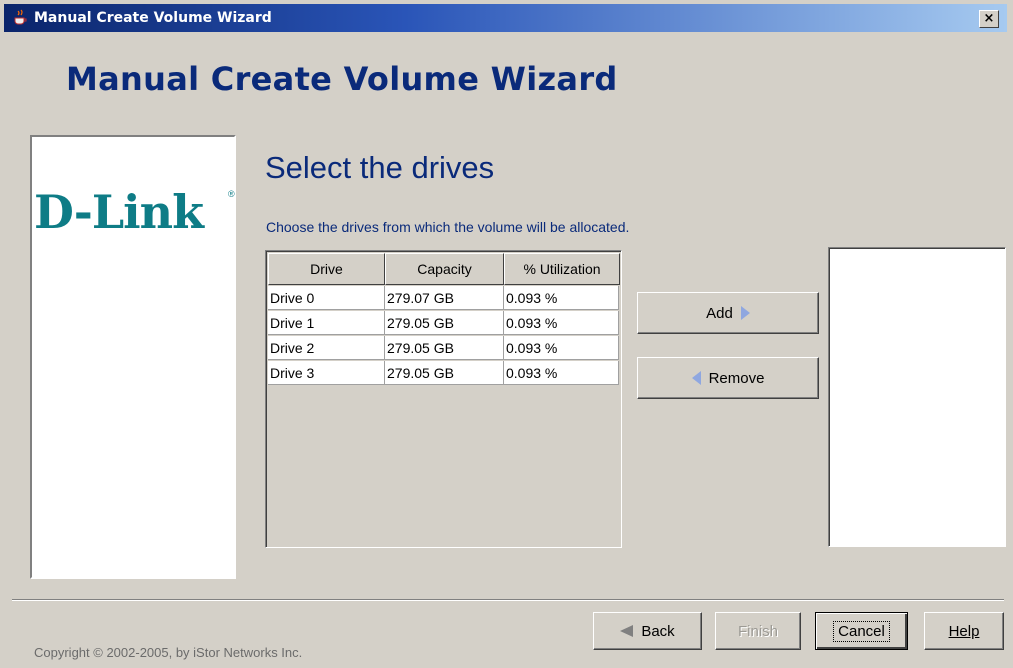 The image size is (1013, 668). What do you see at coordinates (719, 313) in the screenshot?
I see `add-button-label: Add` at bounding box center [719, 313].